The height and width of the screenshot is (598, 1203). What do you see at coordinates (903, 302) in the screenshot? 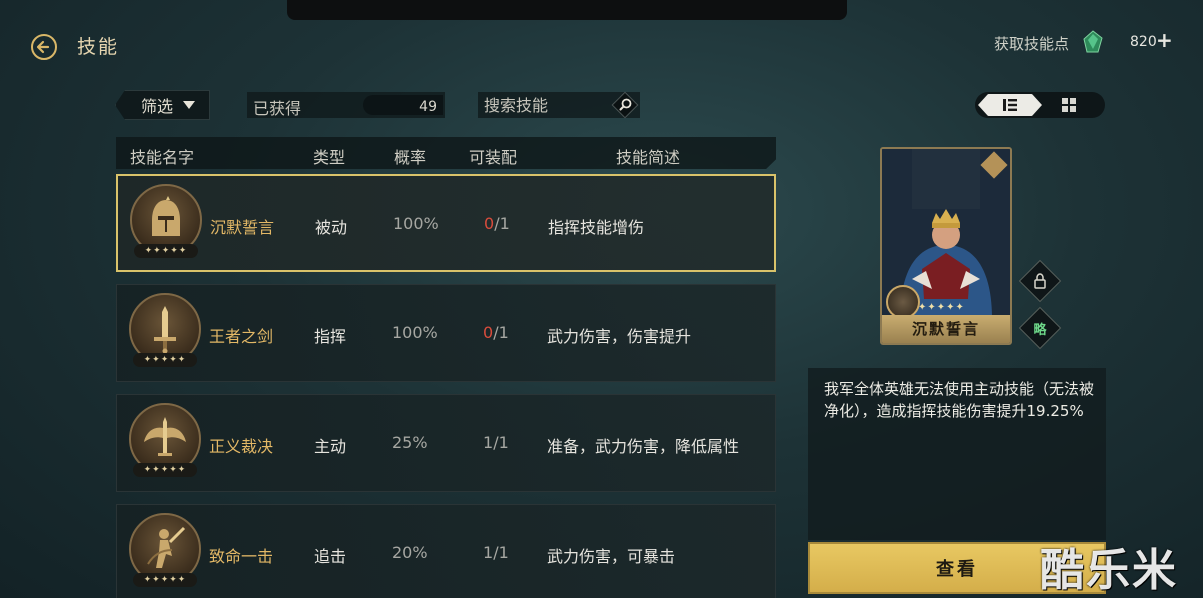
I see `card-avatar-icon` at bounding box center [903, 302].